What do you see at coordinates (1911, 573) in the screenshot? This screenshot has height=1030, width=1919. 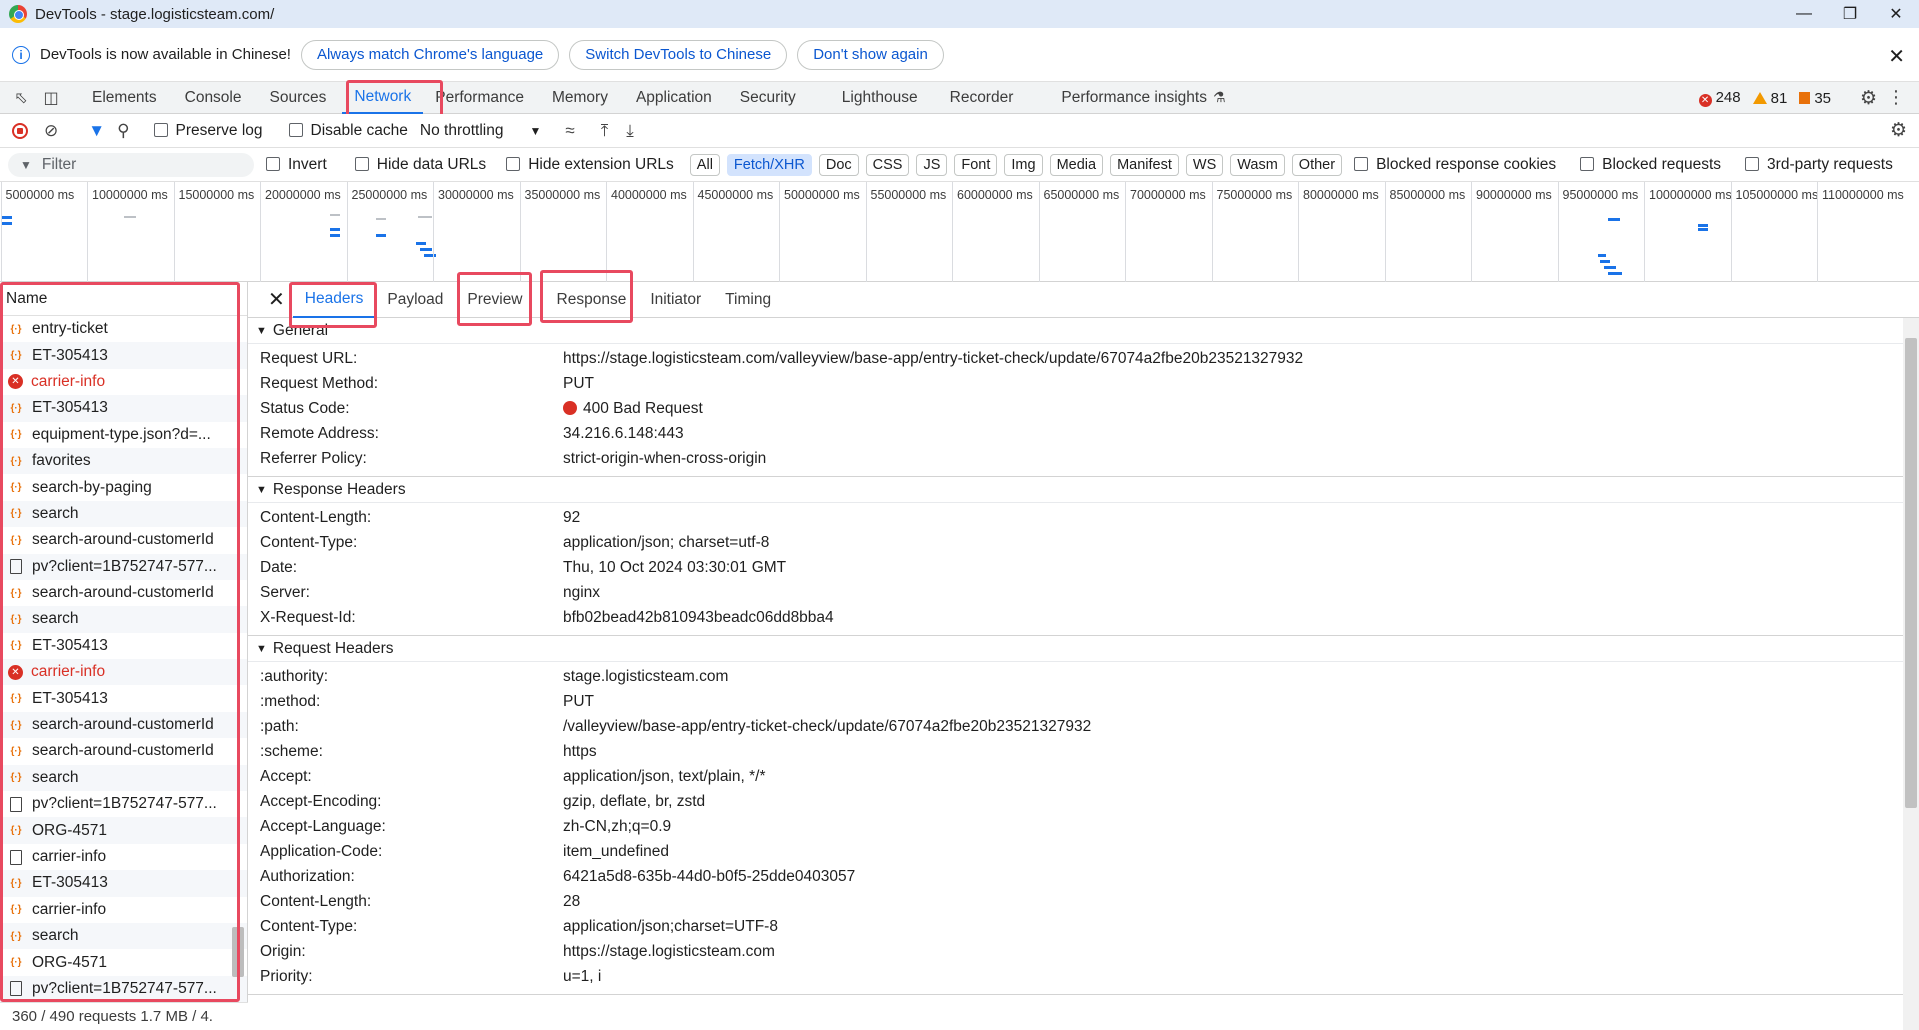 I see `detail-scrollbar-thumb` at bounding box center [1911, 573].